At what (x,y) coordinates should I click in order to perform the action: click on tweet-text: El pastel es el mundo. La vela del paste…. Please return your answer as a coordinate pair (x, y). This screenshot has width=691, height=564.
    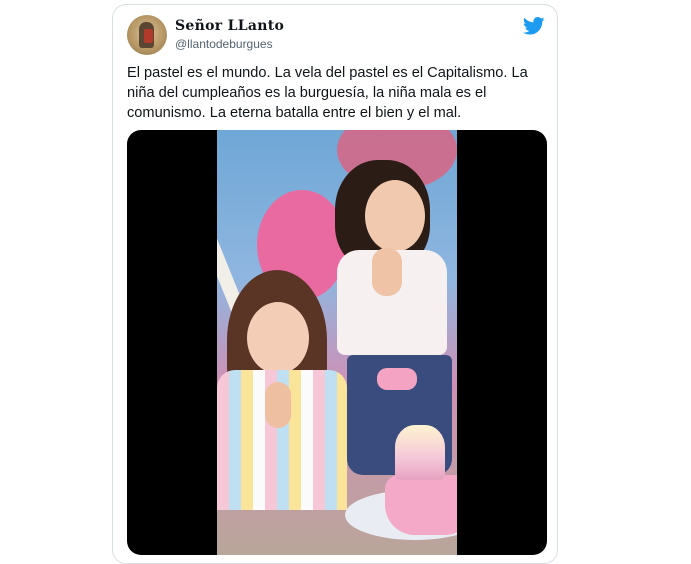
    Looking at the image, I should click on (327, 93).